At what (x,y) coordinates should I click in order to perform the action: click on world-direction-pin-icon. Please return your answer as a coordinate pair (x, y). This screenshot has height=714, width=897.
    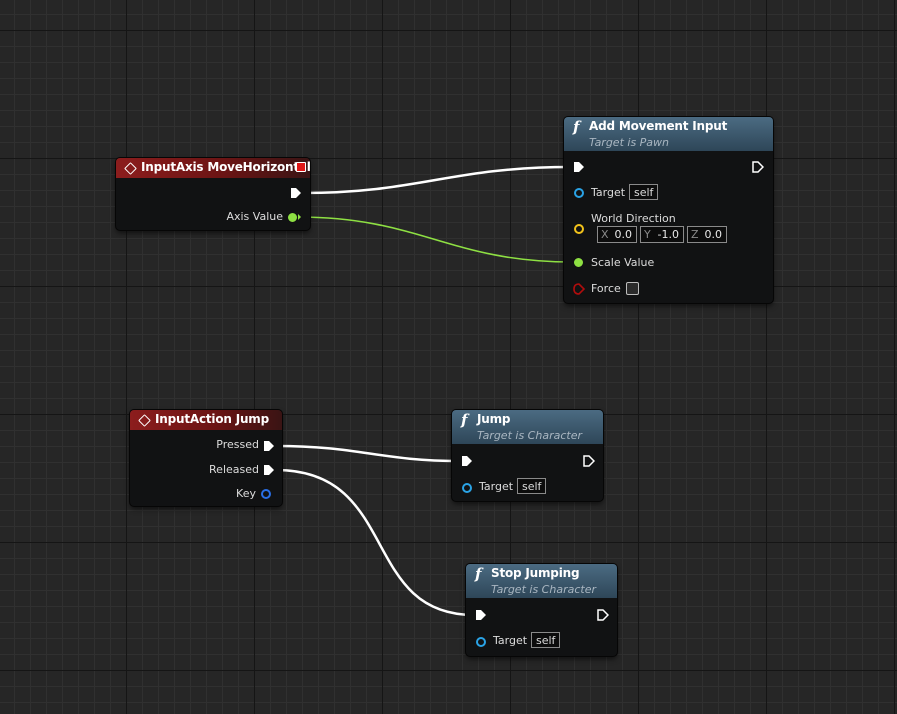
    Looking at the image, I should click on (579, 229).